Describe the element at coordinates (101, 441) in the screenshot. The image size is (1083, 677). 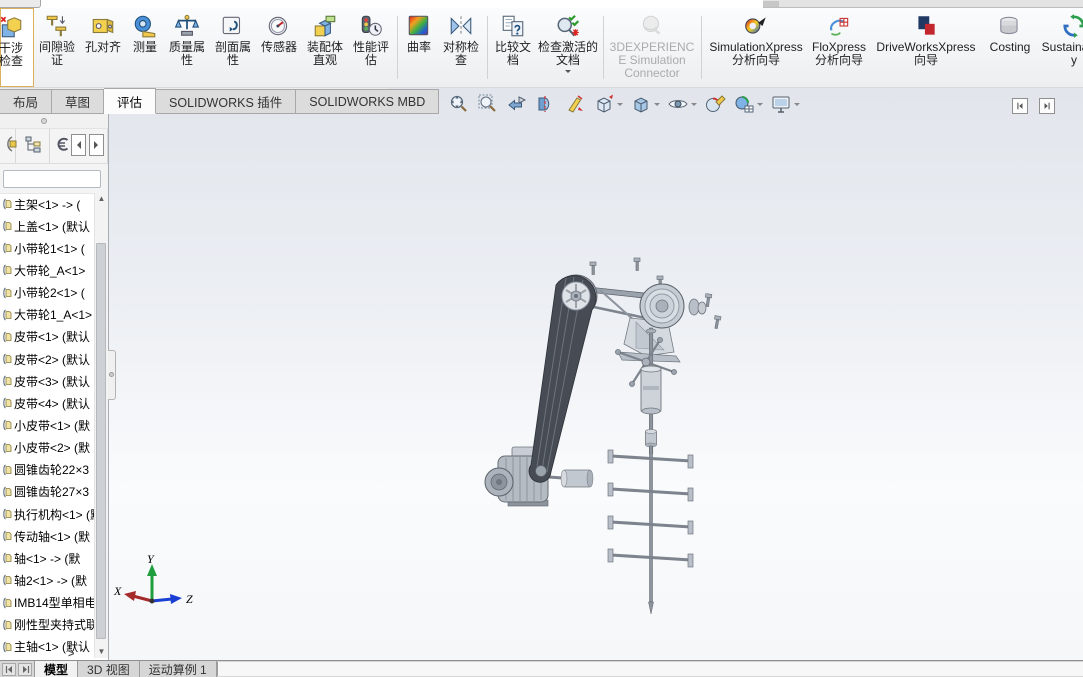
I see `scrollbar-thumb` at that location.